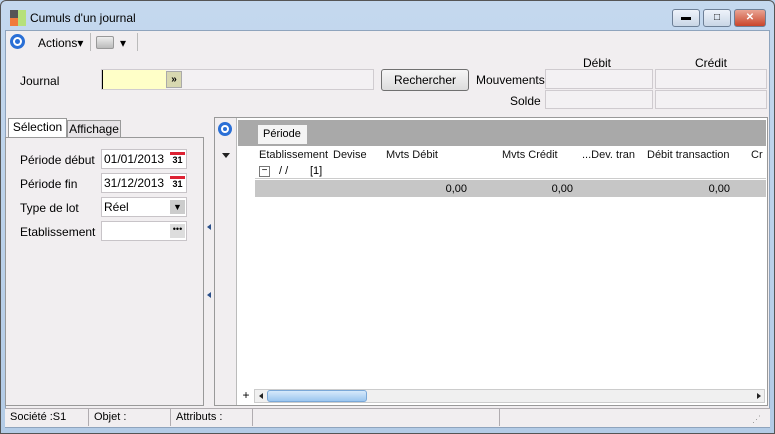 This screenshot has height=434, width=775. Describe the element at coordinates (284, 171) in the screenshot. I see `group-label: / /` at that location.